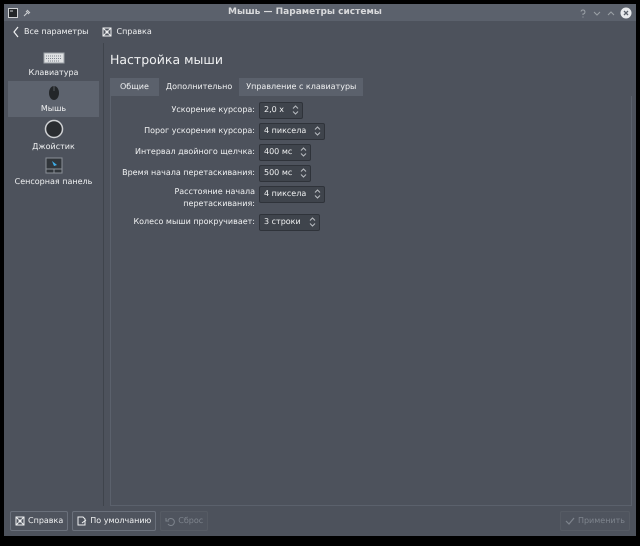  What do you see at coordinates (569, 521) in the screenshot?
I see `checkmark-icon` at bounding box center [569, 521].